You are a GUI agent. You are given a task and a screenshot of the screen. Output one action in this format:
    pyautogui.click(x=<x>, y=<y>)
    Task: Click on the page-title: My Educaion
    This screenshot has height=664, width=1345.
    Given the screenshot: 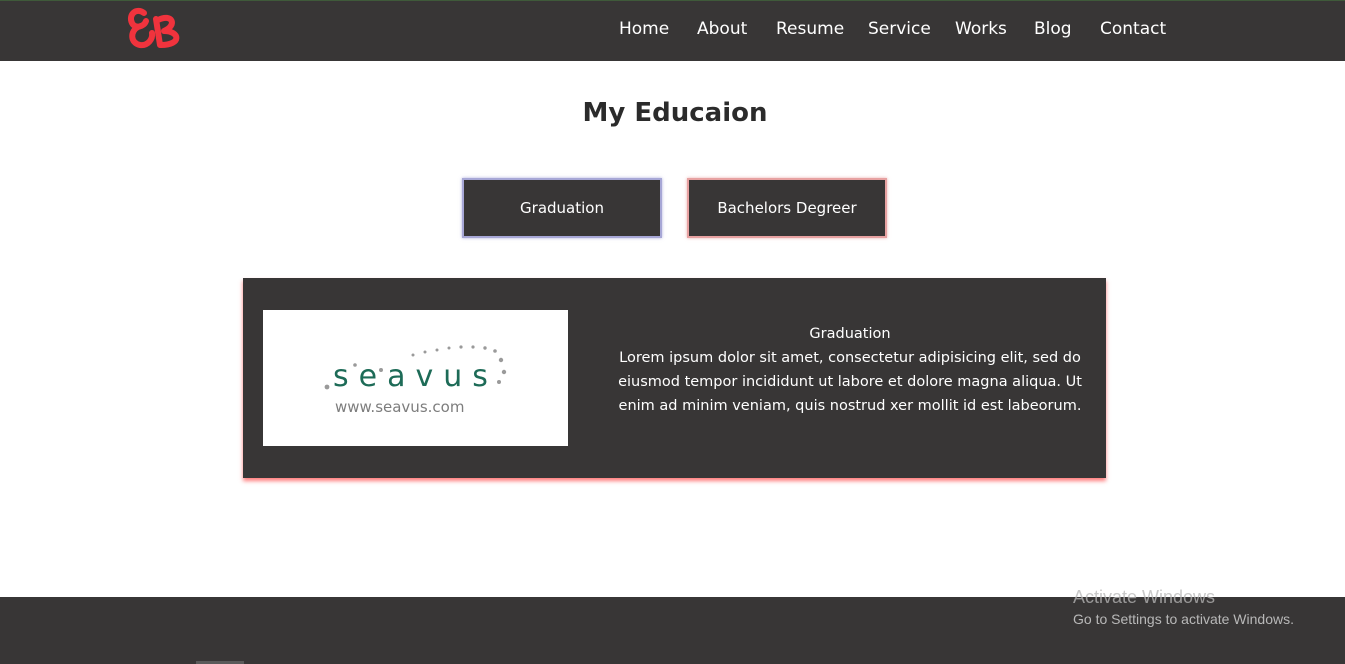 What is the action you would take?
    pyautogui.click(x=675, y=113)
    